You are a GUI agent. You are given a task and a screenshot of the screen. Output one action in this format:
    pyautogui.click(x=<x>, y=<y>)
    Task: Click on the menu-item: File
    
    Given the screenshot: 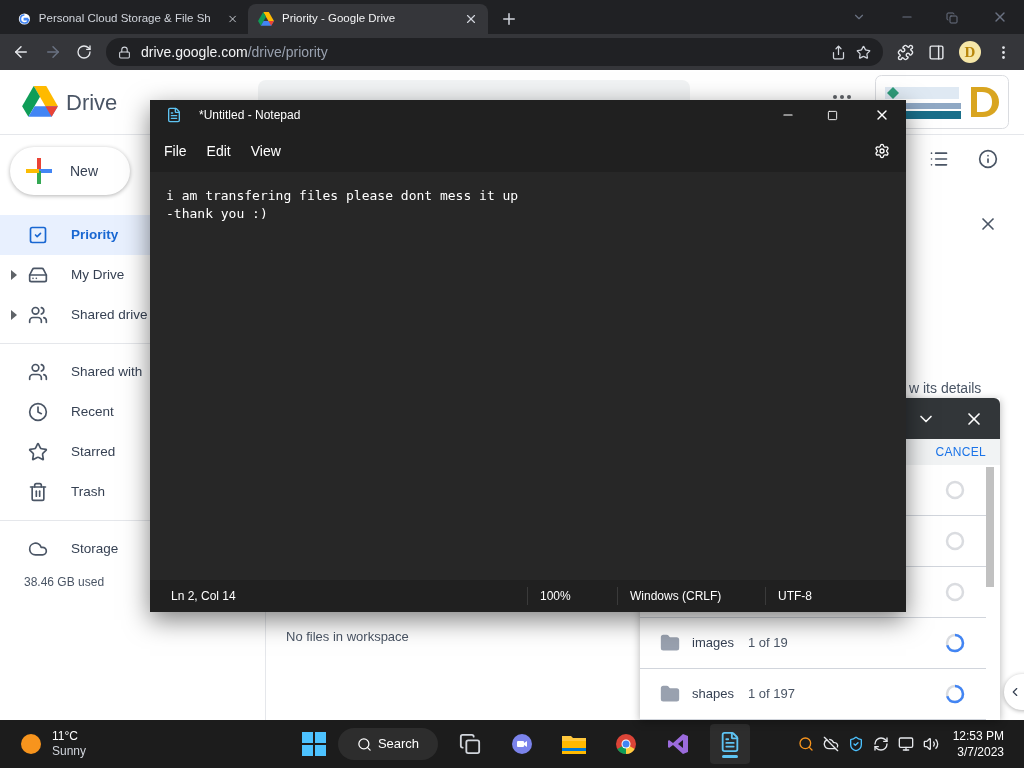 What is the action you would take?
    pyautogui.click(x=175, y=151)
    